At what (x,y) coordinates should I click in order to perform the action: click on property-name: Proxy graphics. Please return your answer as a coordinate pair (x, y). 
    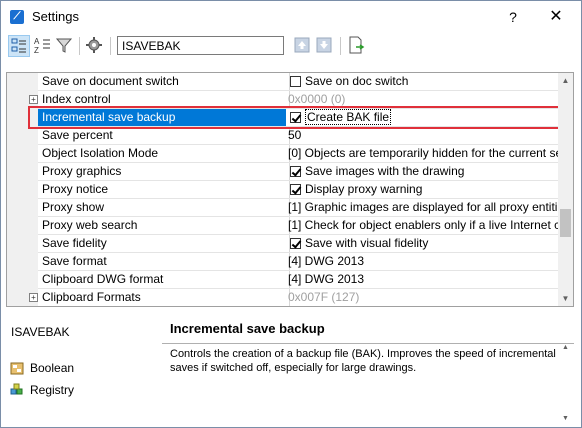
    Looking at the image, I should click on (164, 172).